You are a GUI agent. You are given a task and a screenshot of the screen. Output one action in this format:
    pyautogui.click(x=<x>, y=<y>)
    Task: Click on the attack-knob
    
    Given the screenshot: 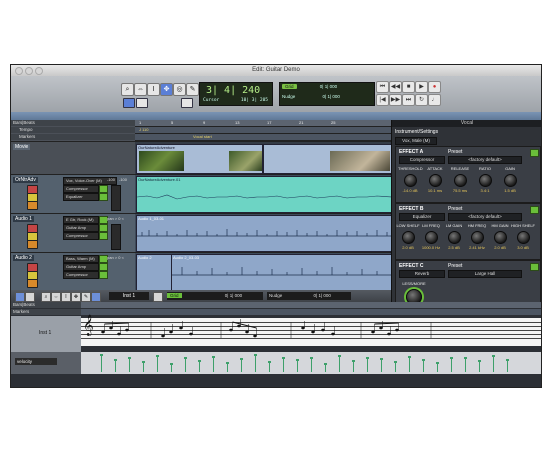 What is the action you would take?
    pyautogui.click(x=435, y=180)
    